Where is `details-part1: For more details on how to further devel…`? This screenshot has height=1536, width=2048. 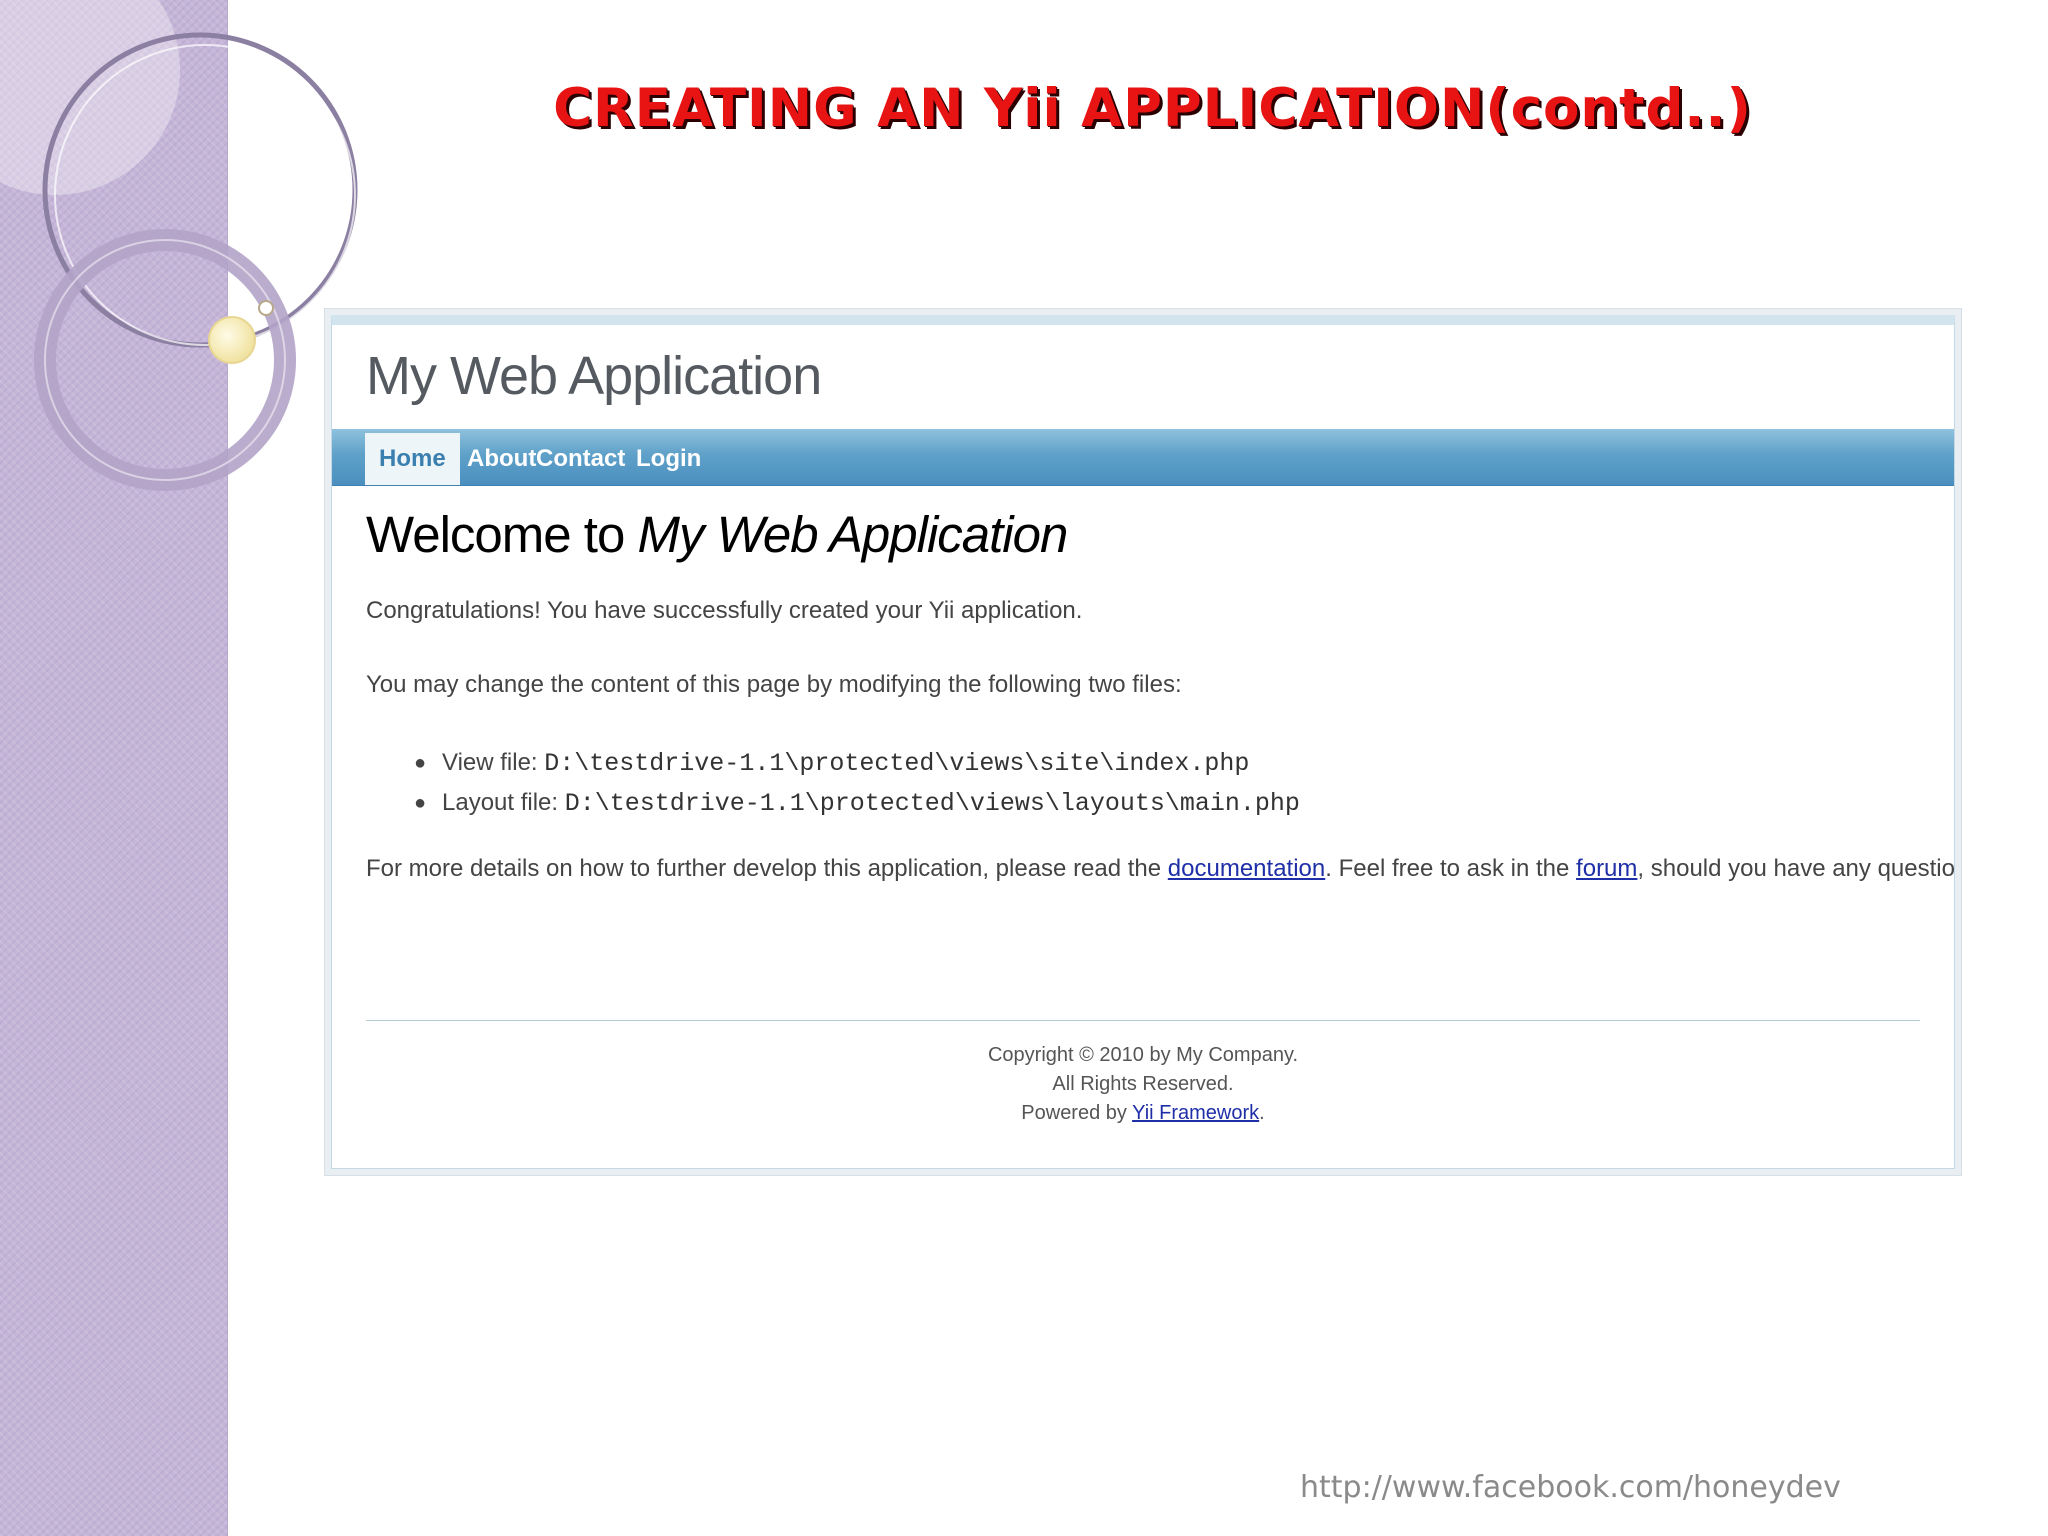
details-part1: For more details on how to further devel… is located at coordinates (767, 868).